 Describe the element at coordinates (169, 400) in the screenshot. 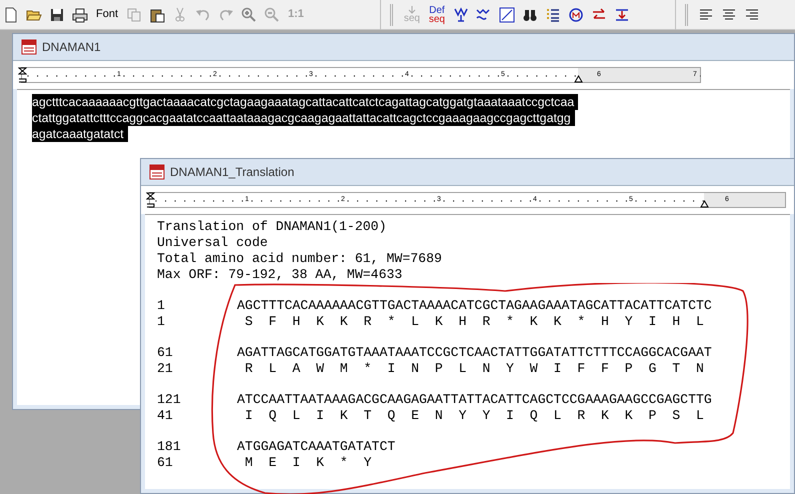

I see `position-number: 121` at that location.